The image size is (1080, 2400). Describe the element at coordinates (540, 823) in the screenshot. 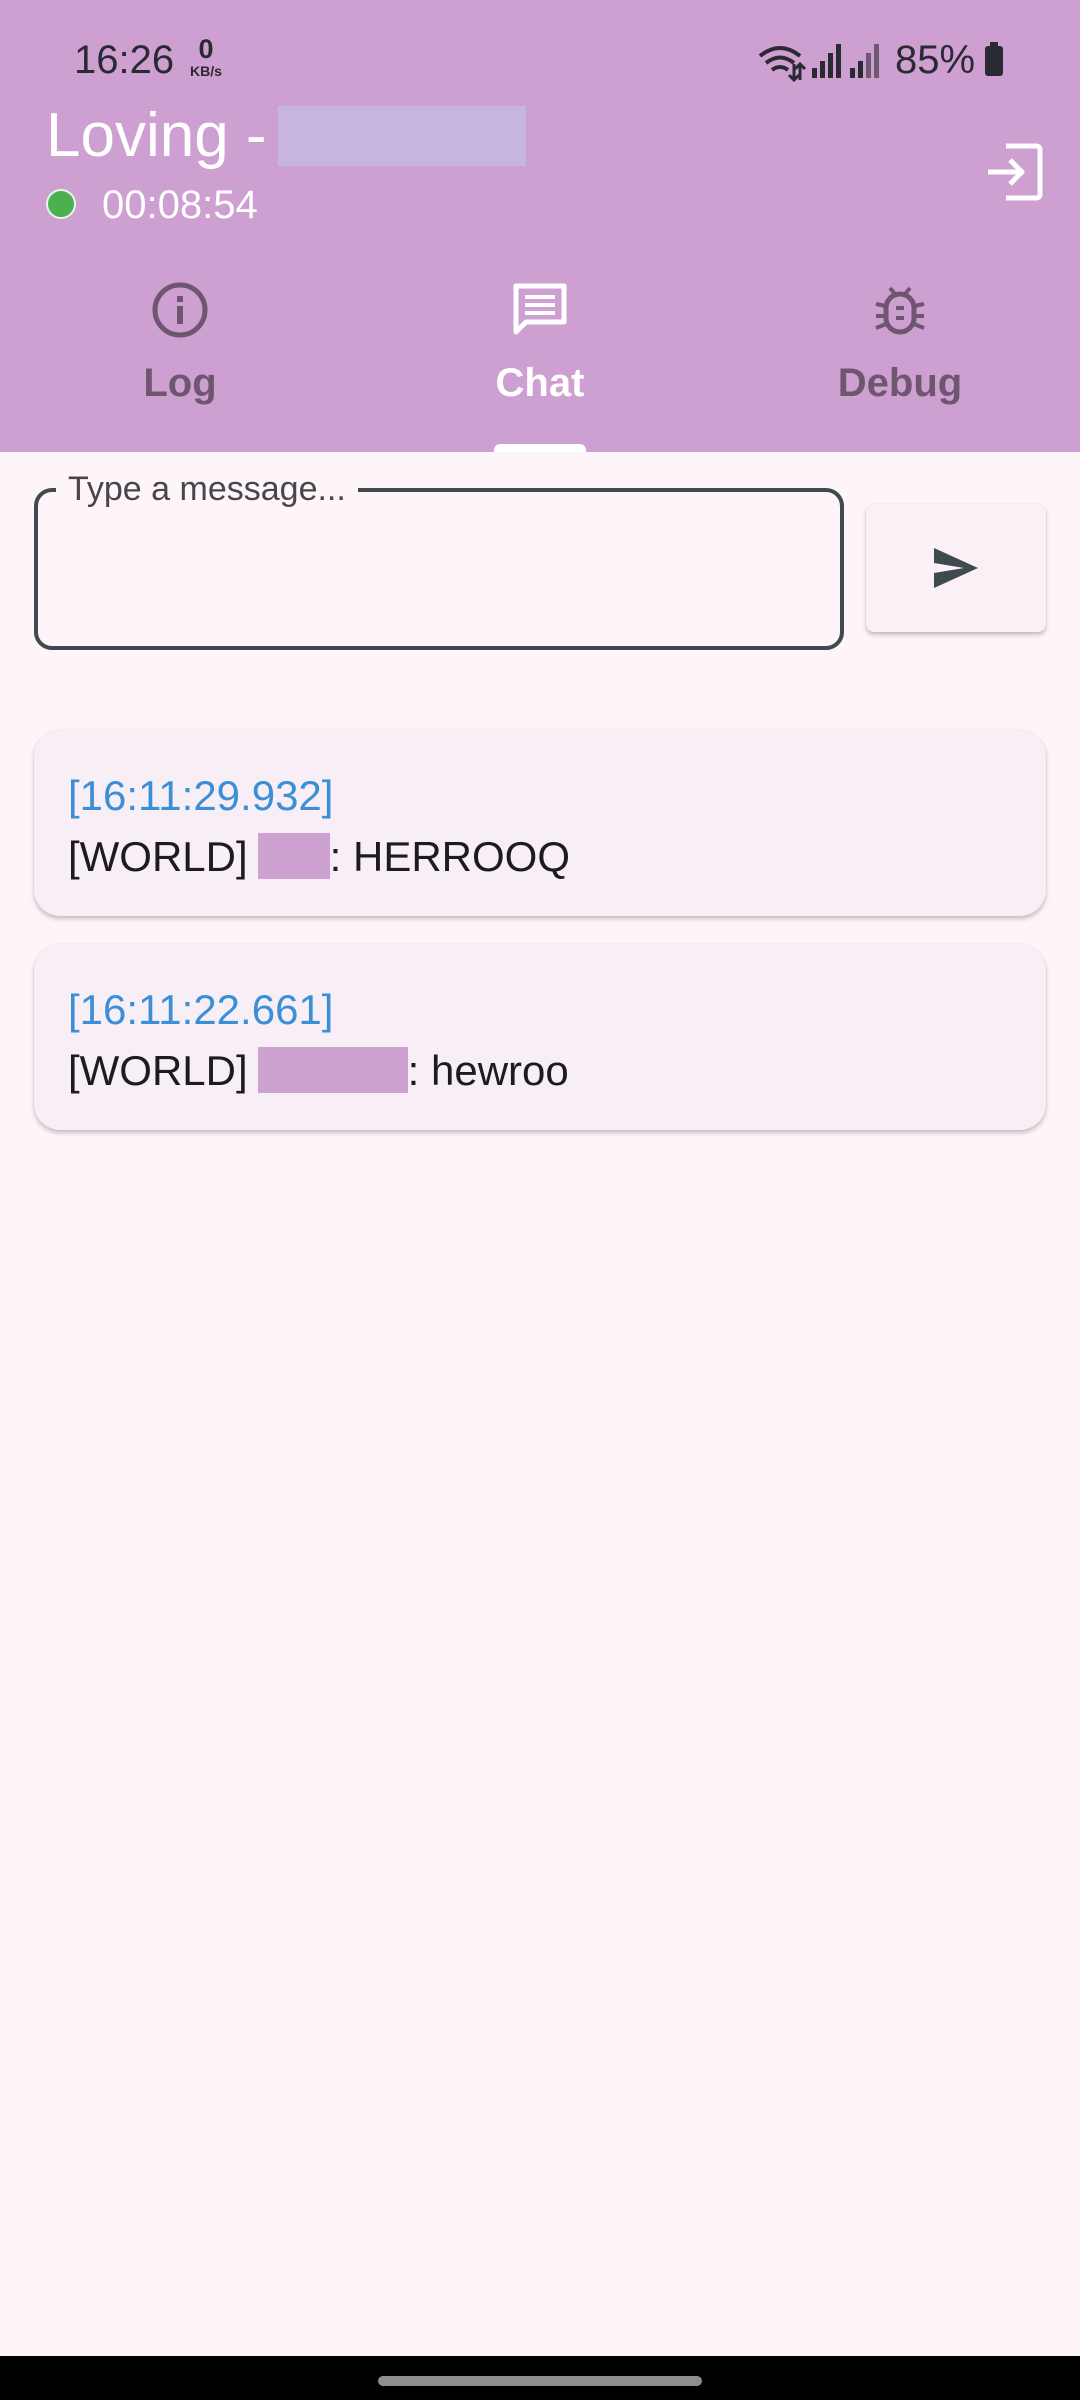

I see `message-card: [16:11:29.932] [WORLD] : HERROOQ` at that location.